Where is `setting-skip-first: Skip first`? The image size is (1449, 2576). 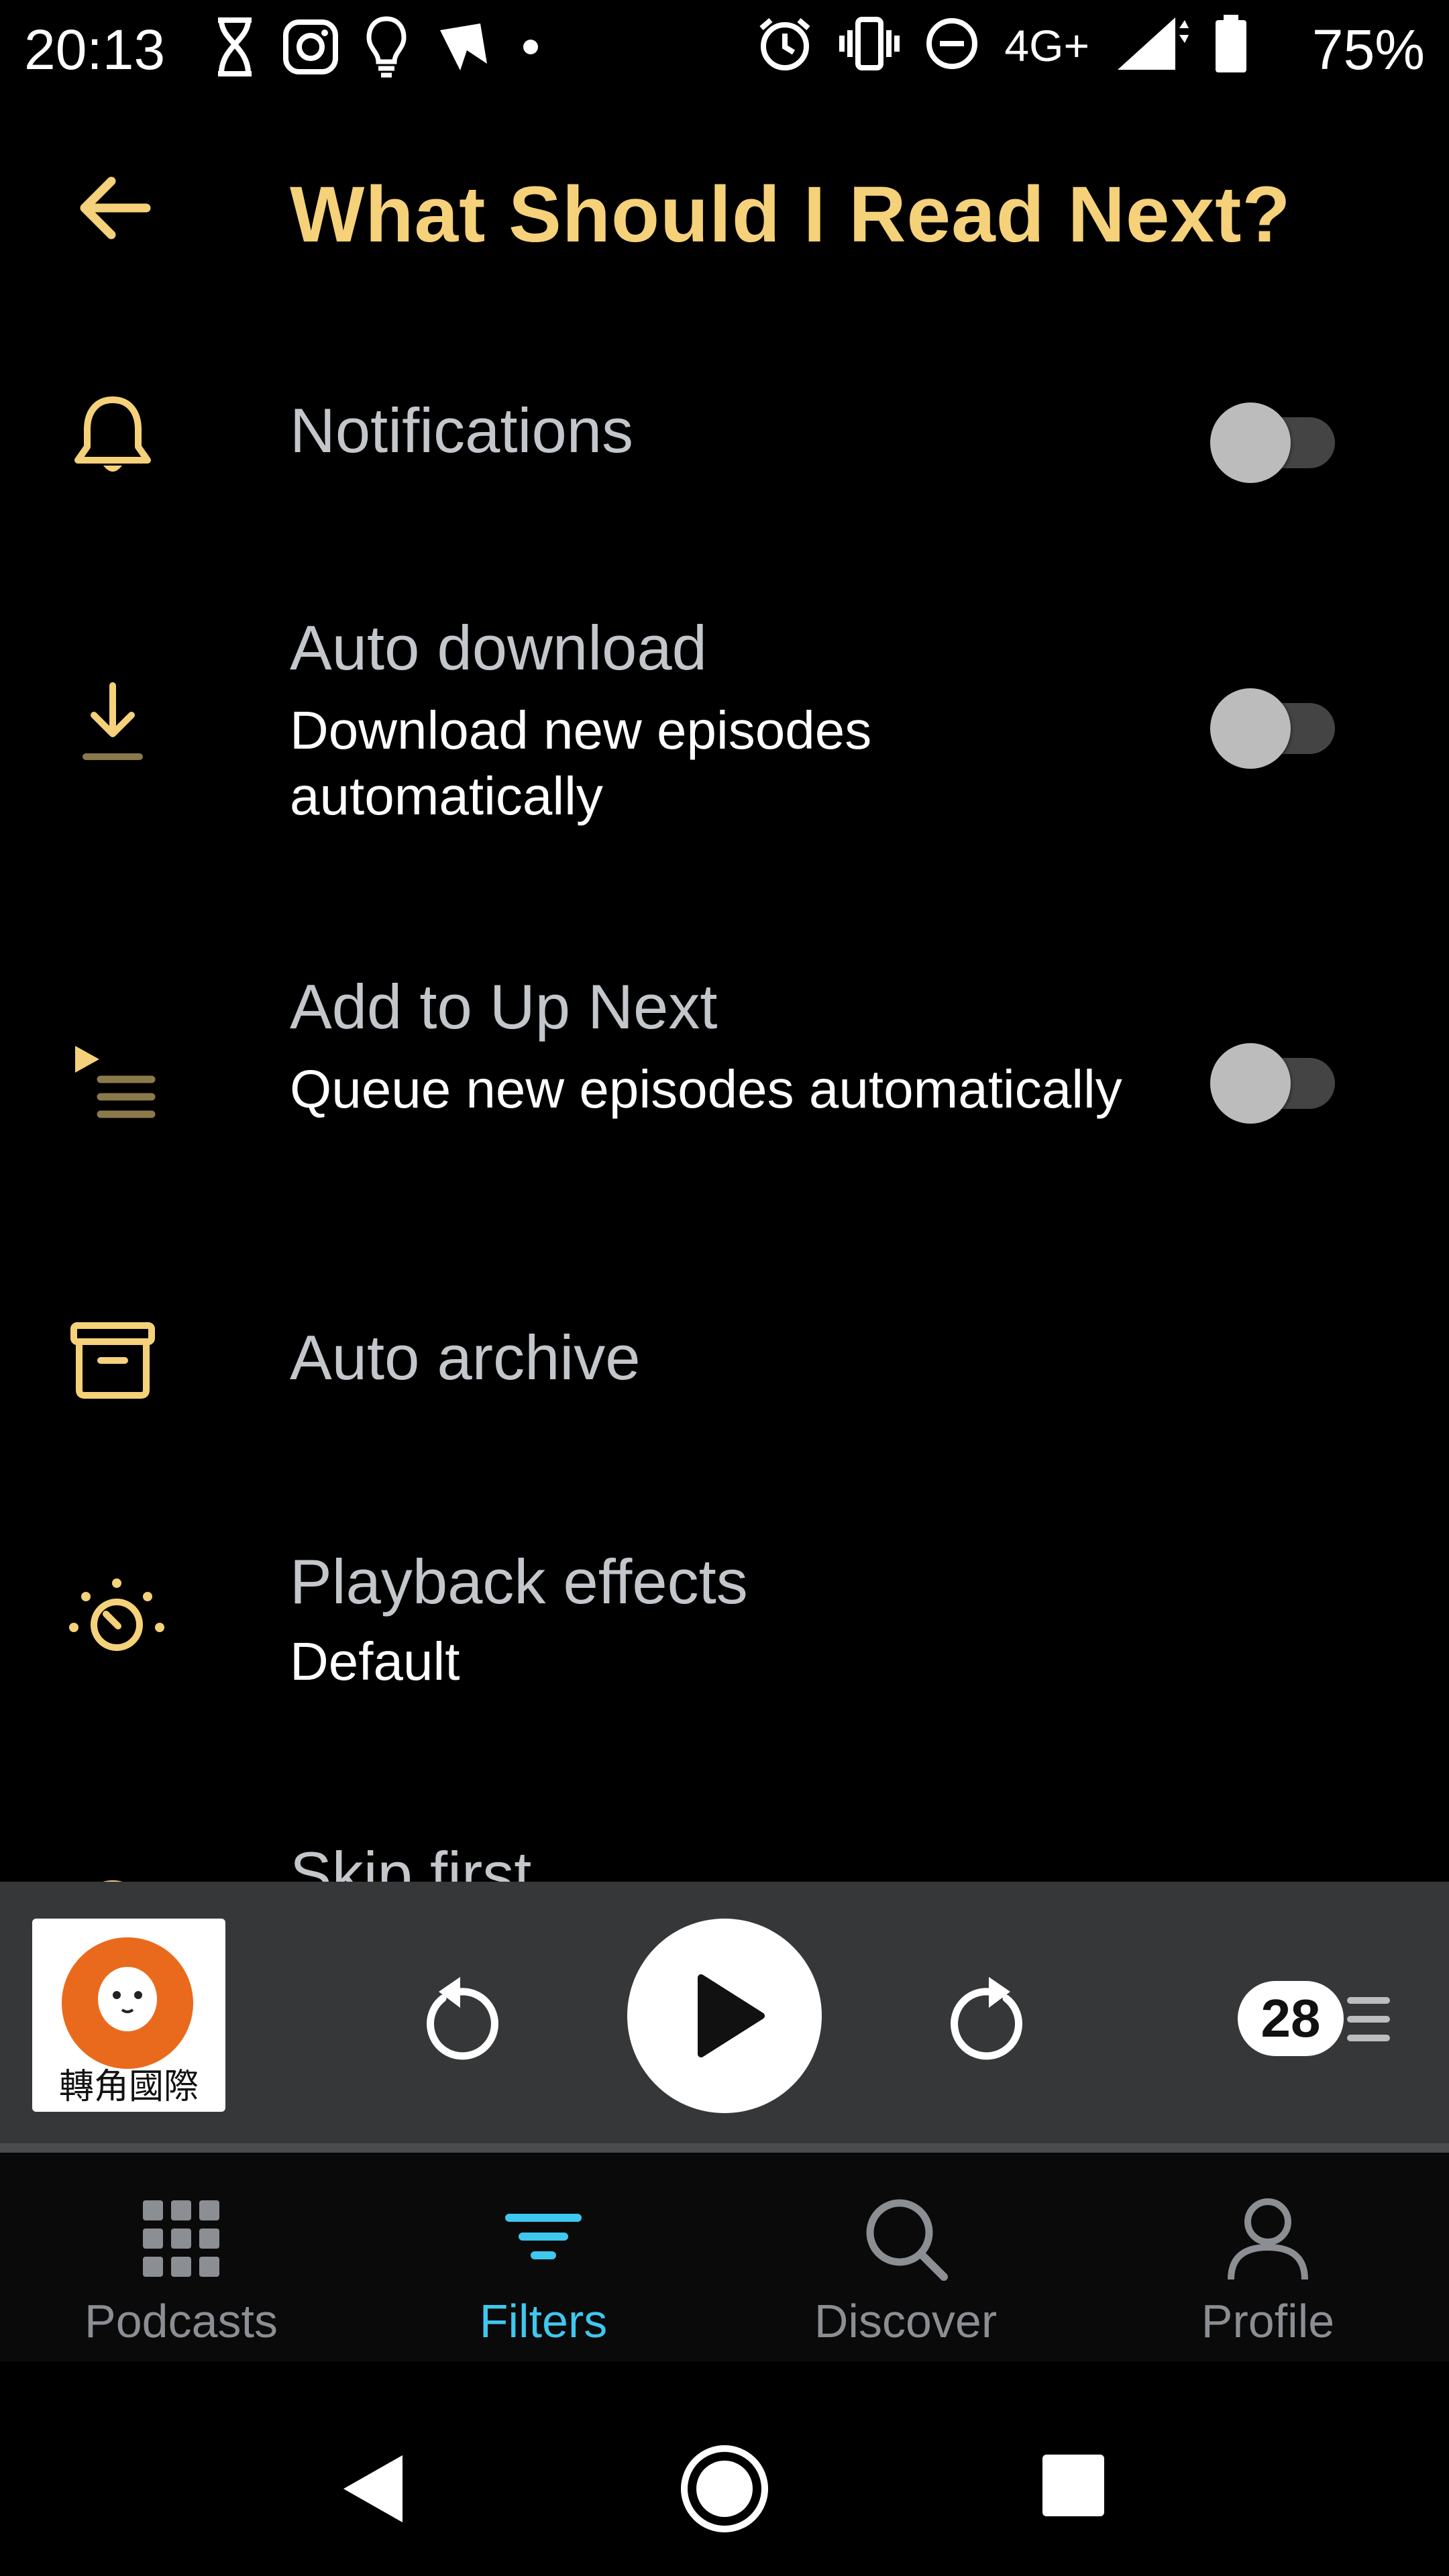
setting-skip-first: Skip first is located at coordinates (724, 1856).